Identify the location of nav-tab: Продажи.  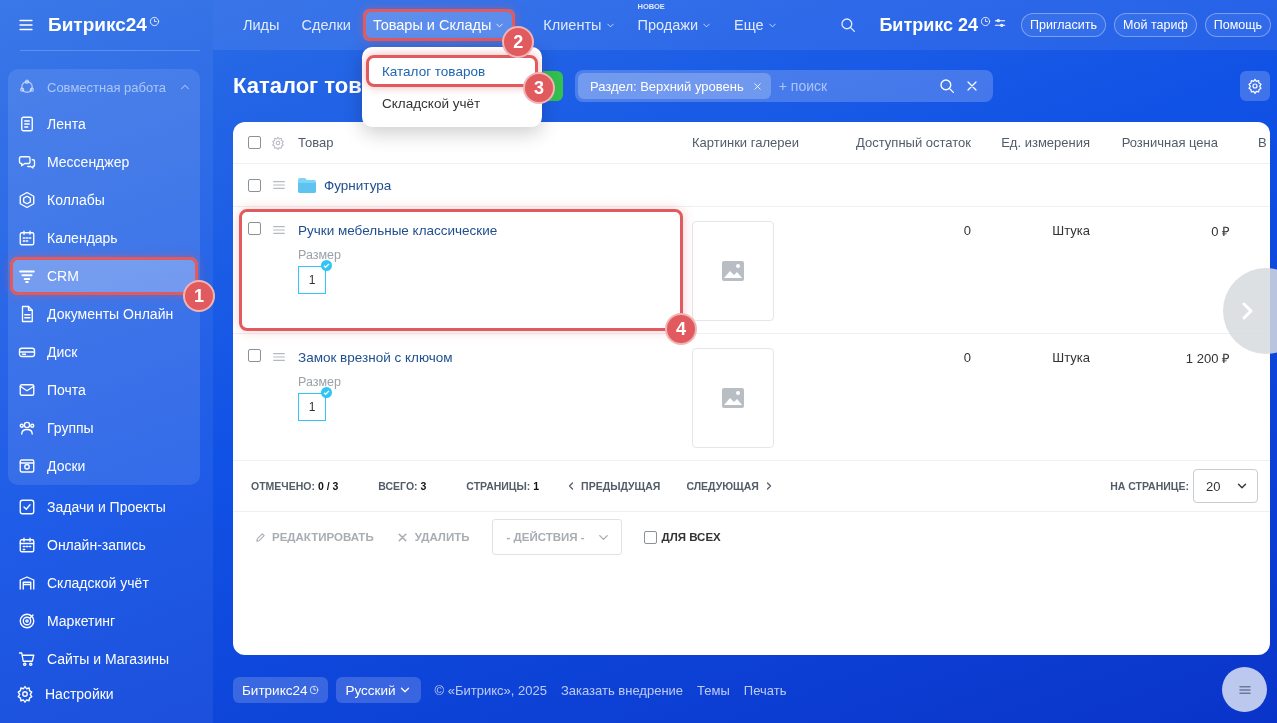
(675, 25).